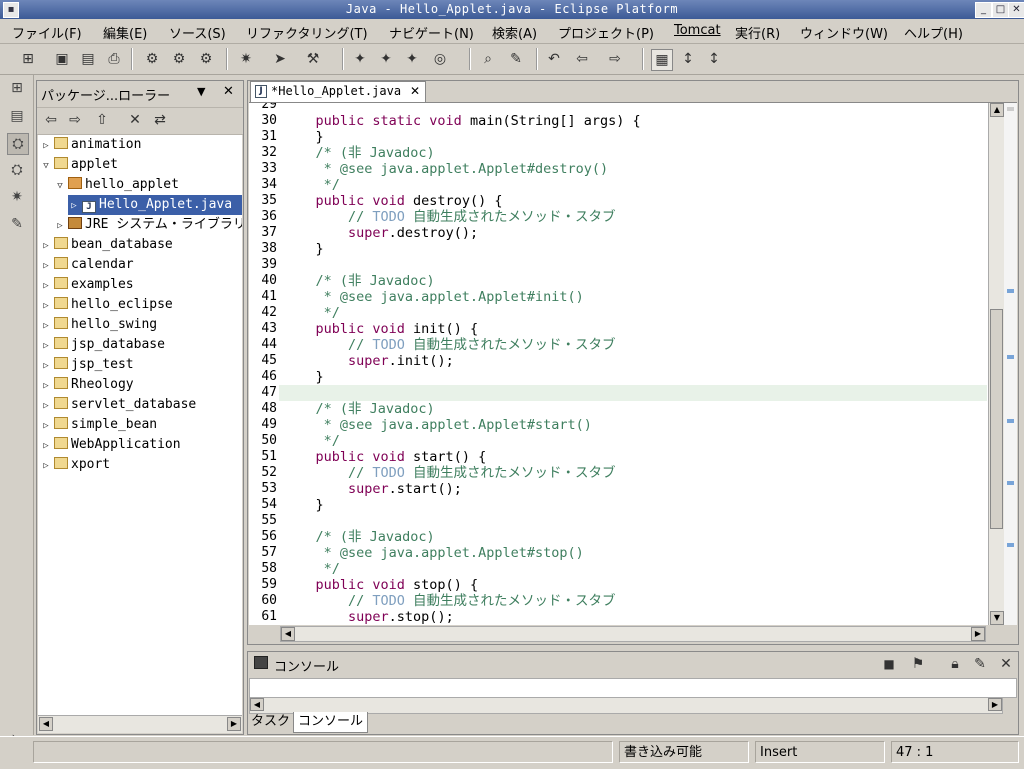 Image resolution: width=1024 pixels, height=769 pixels. I want to click on search-icon: ⌕, so click(488, 59).